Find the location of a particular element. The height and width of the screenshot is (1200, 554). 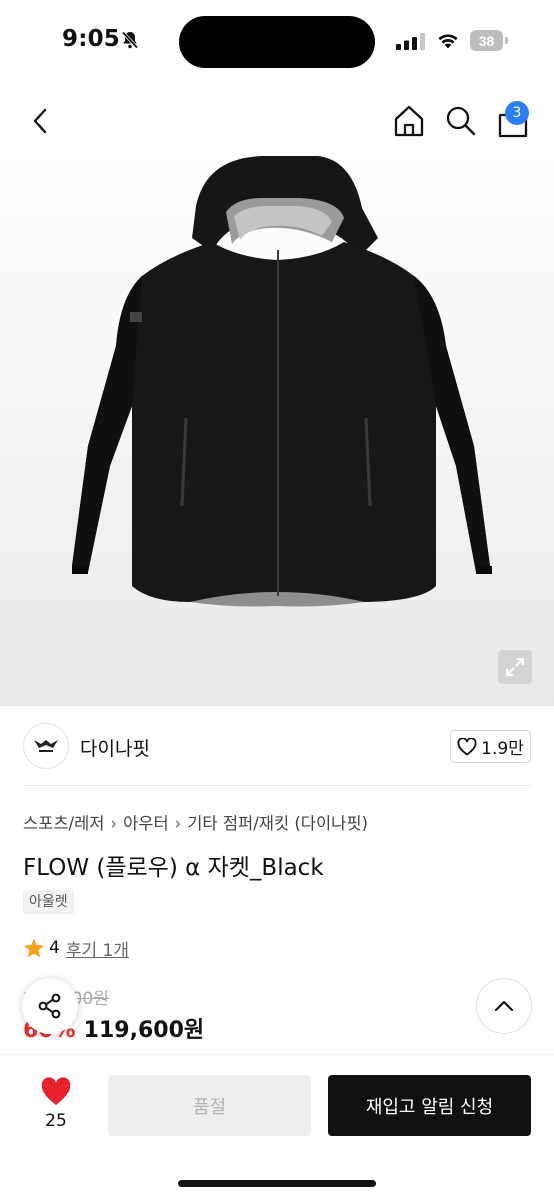

home-button is located at coordinates (409, 121).